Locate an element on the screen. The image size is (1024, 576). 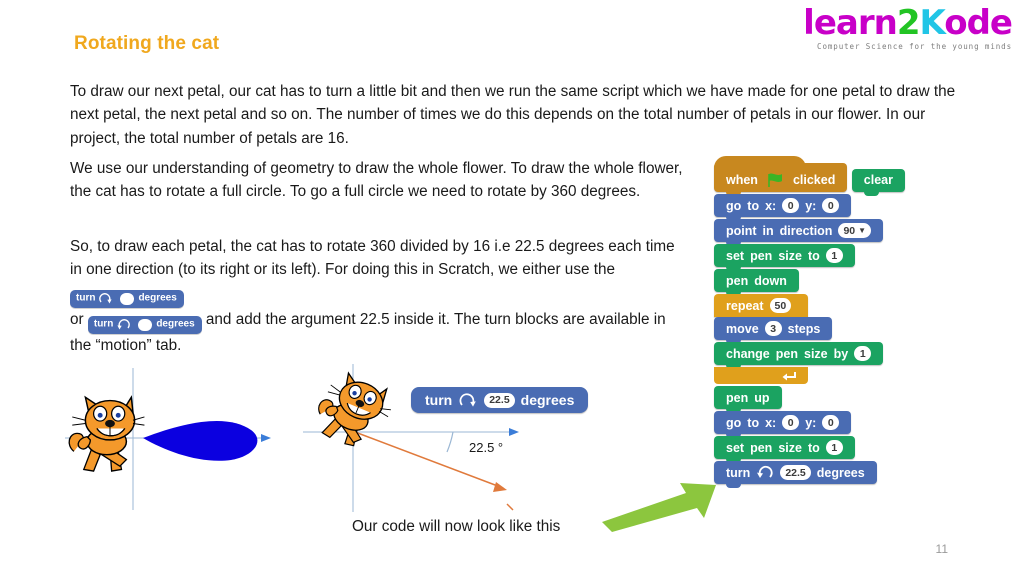
changepen-word-size: size is located at coordinates (816, 353).